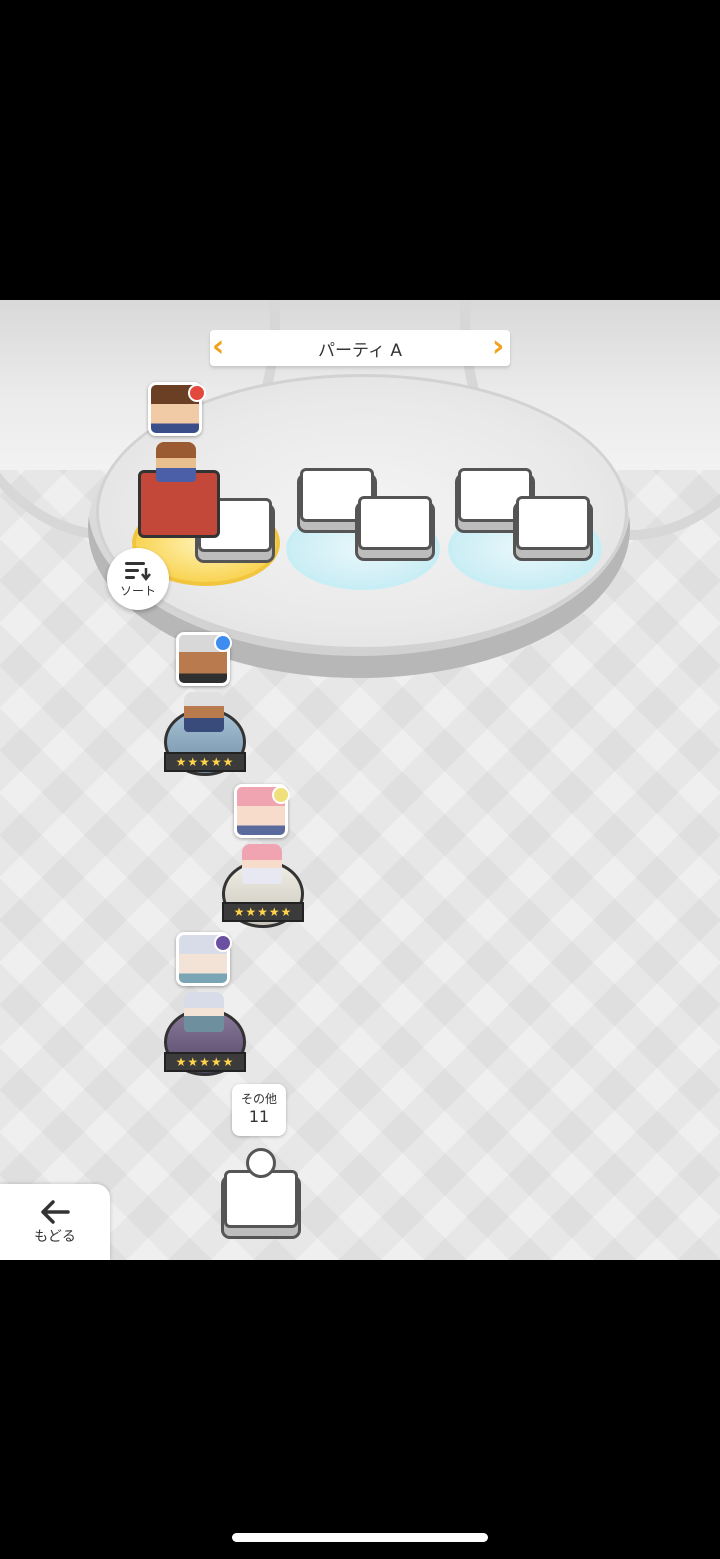 The width and height of the screenshot is (720, 1559). Describe the element at coordinates (360, 1537) in the screenshot. I see `home-indicator` at that location.